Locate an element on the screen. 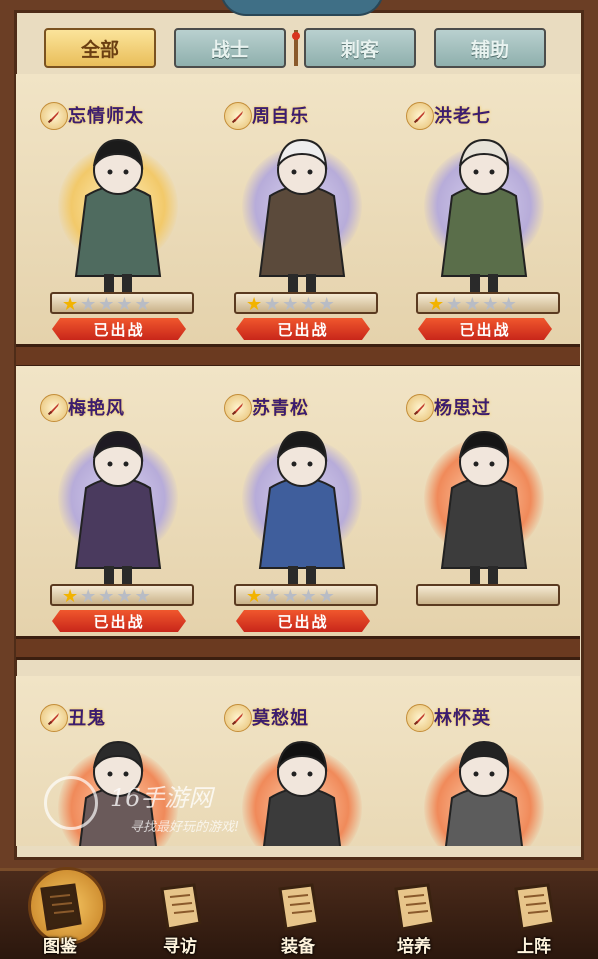  nav-scroll: 图鉴 is located at coordinates (60, 913).